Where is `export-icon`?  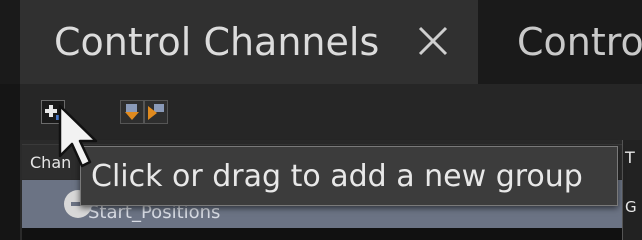 export-icon is located at coordinates (156, 112).